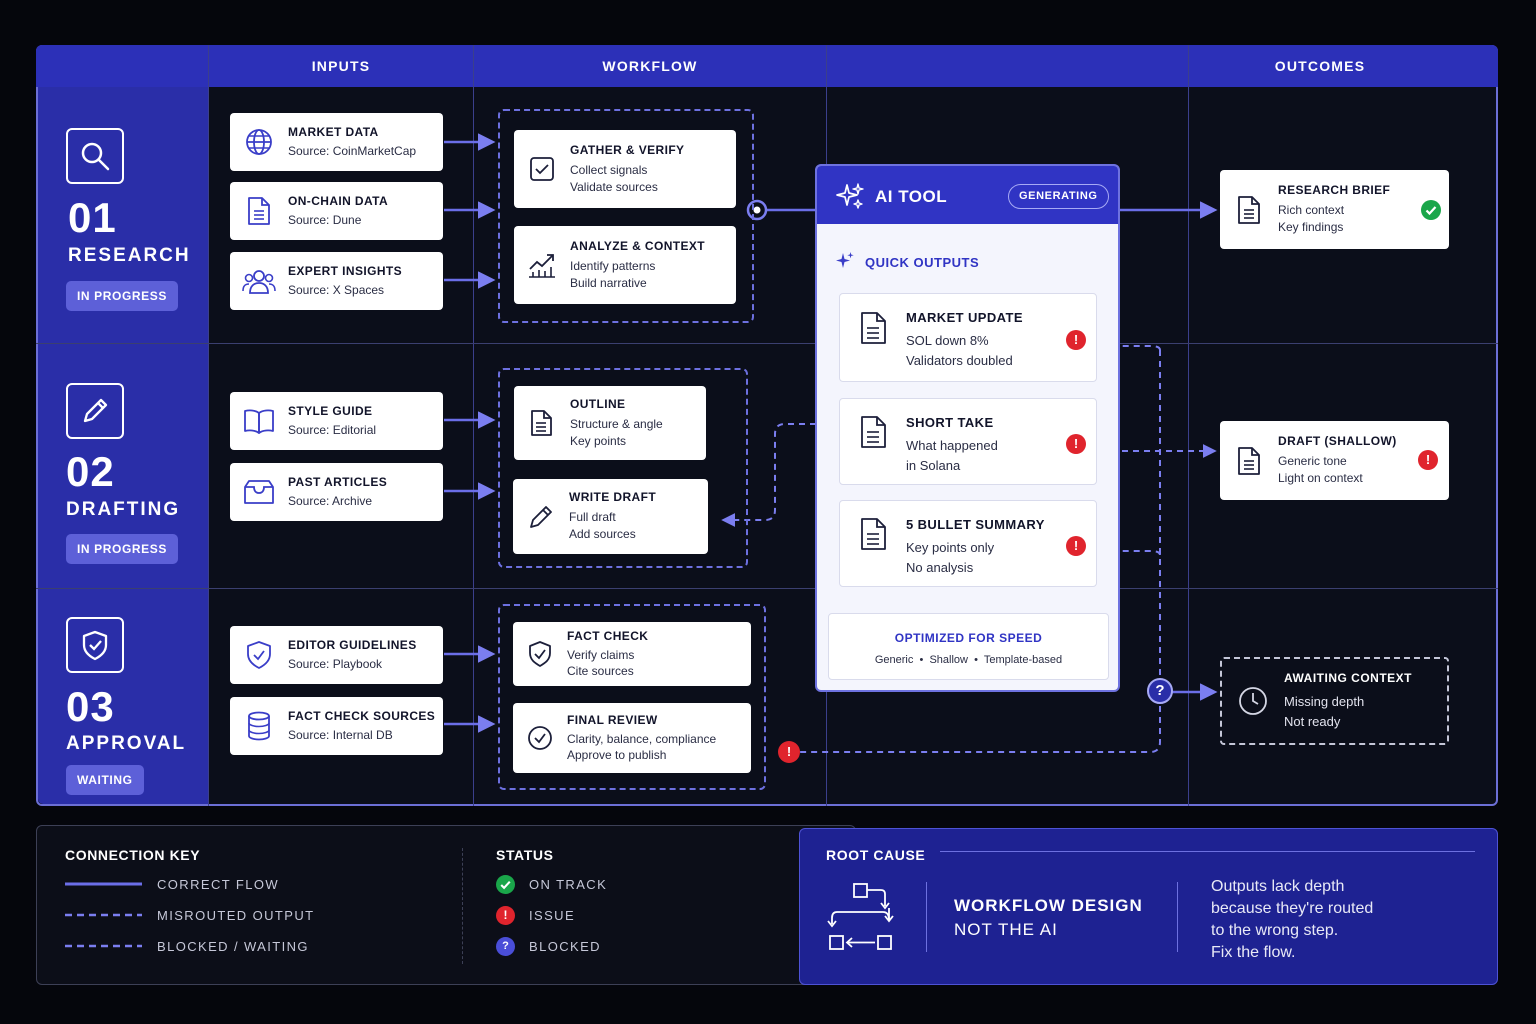 This screenshot has height=1024, width=1536. What do you see at coordinates (330, 410) in the screenshot?
I see `card-title: STYLE GUIDE` at bounding box center [330, 410].